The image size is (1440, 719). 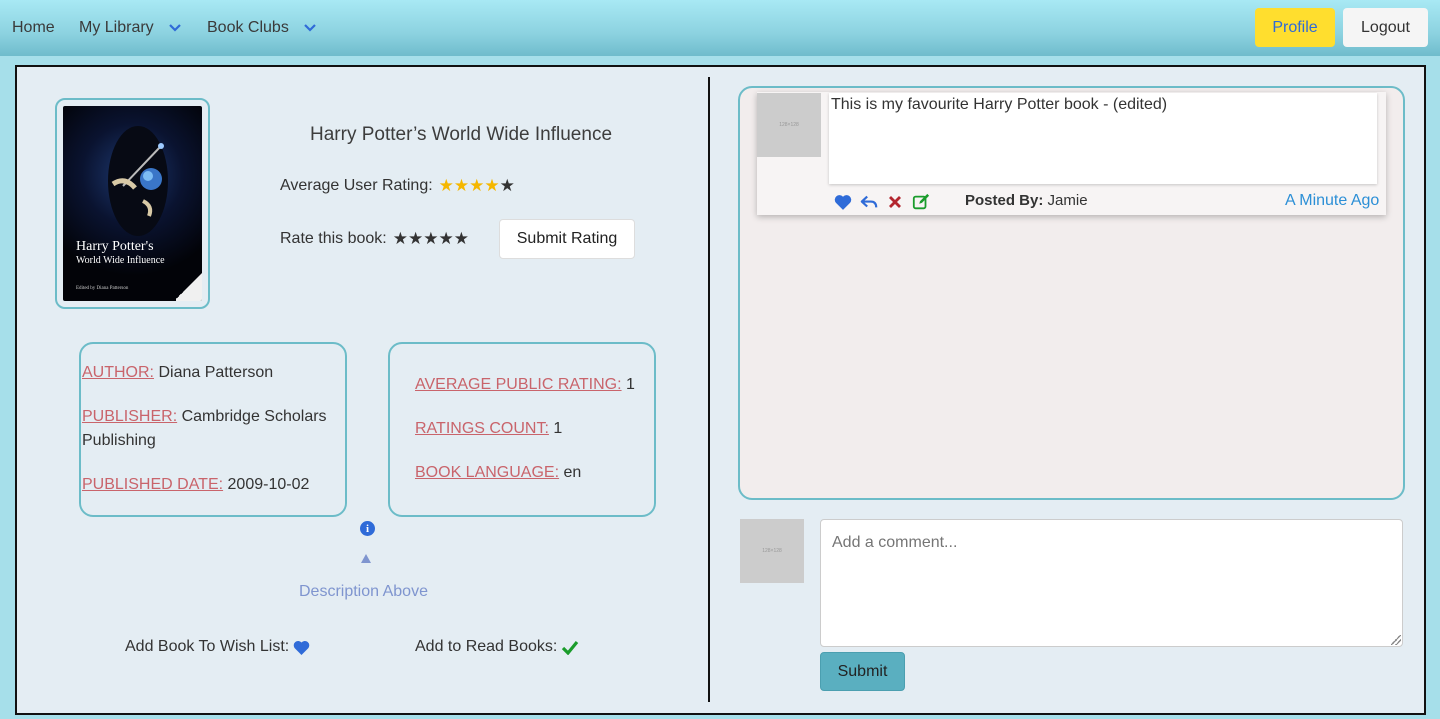 I want to click on delete-x-icon, so click(x=895, y=202).